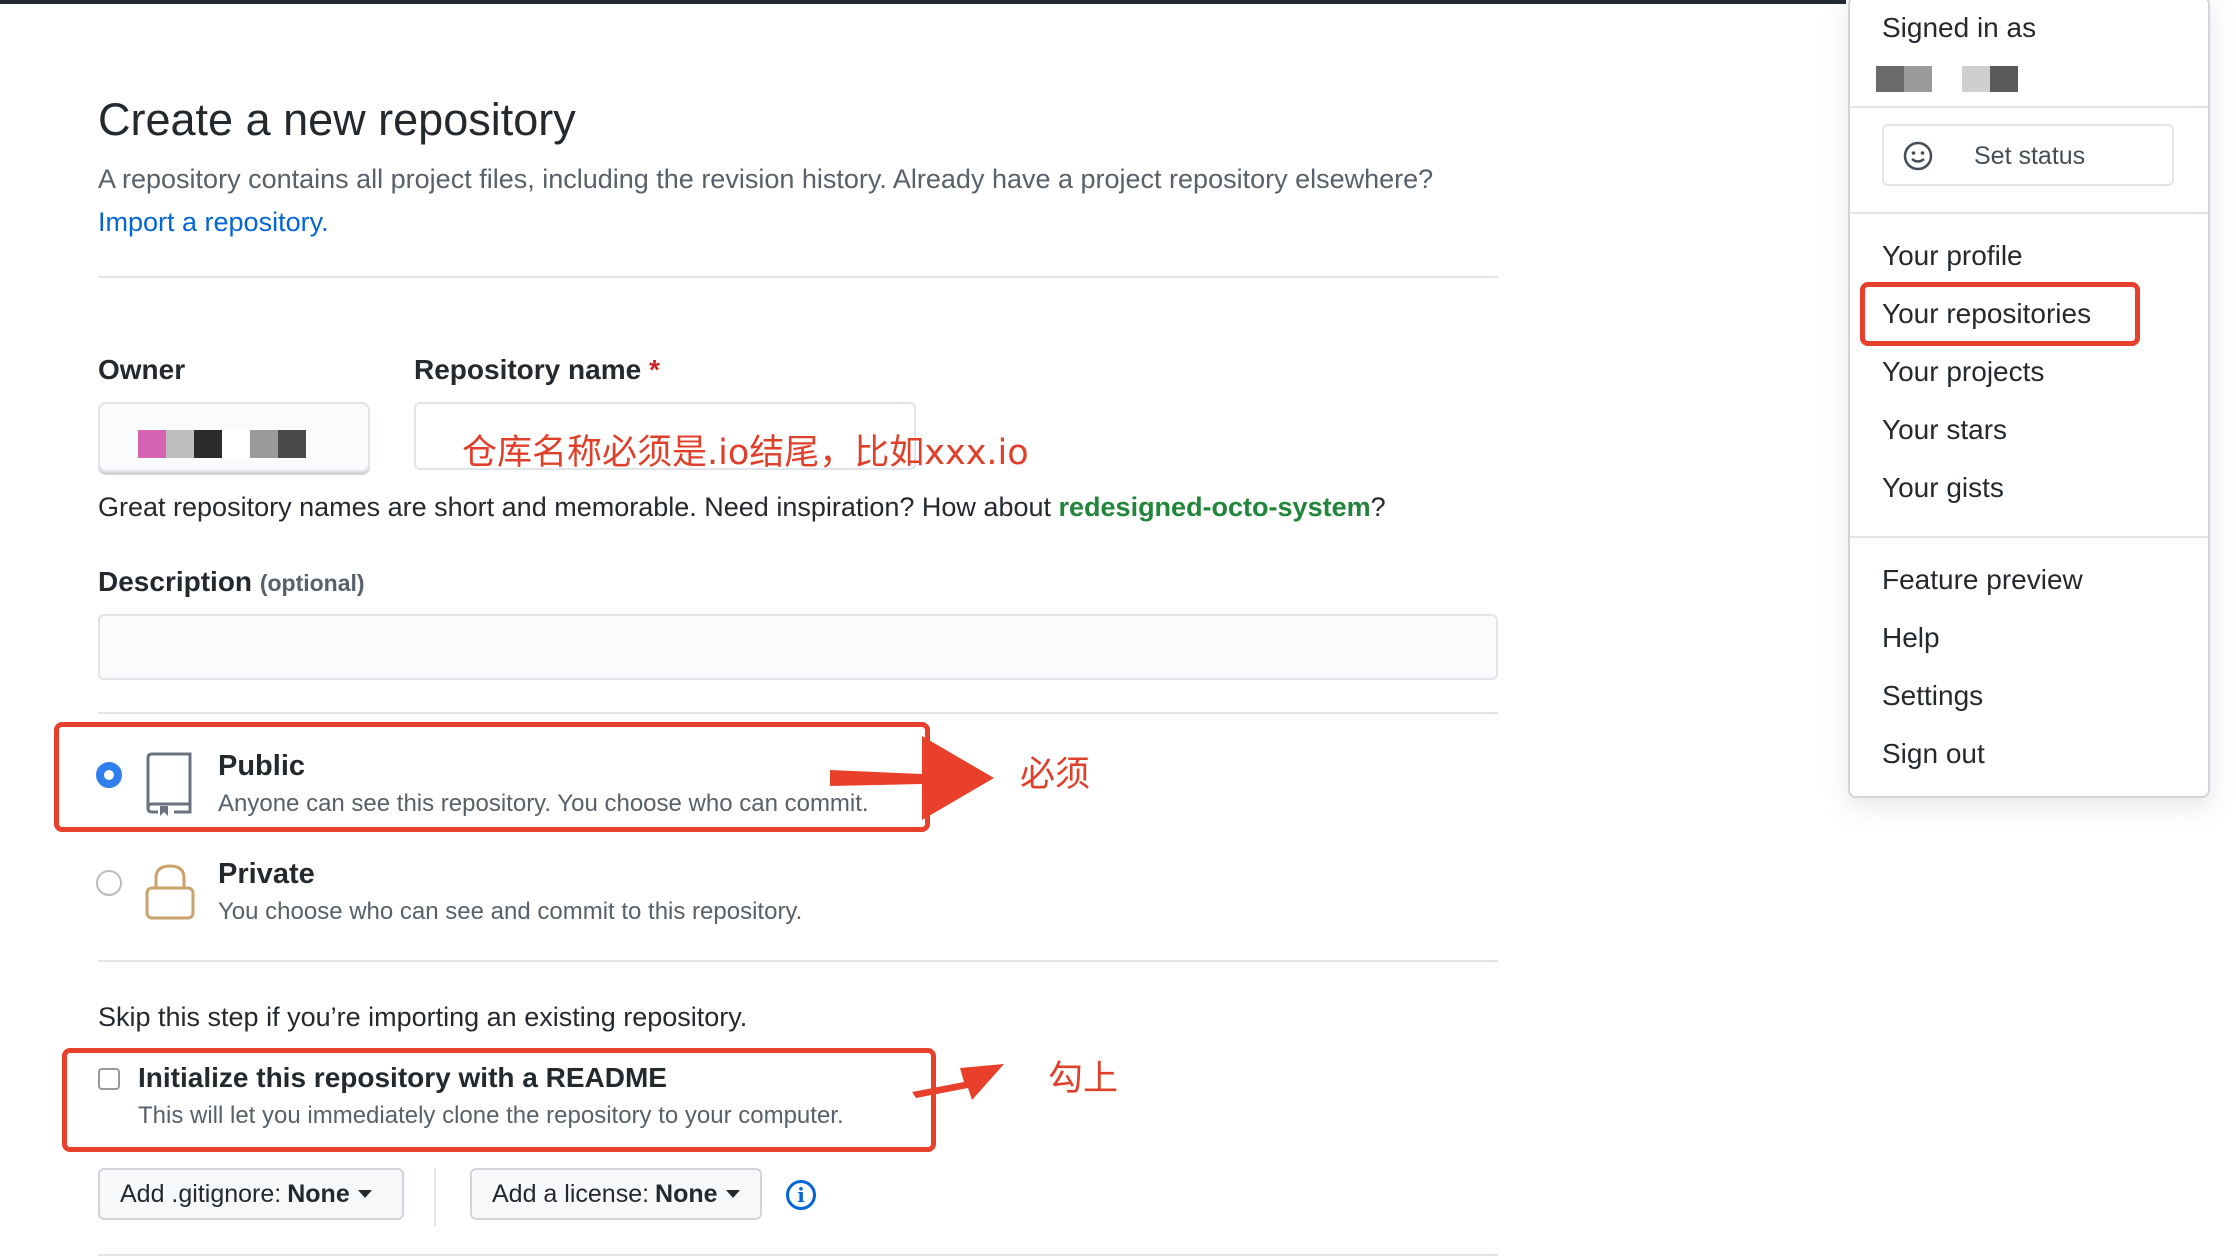 This screenshot has height=1260, width=2236. I want to click on gitignore-dropdown: Add .gitignore: None, so click(251, 1194).